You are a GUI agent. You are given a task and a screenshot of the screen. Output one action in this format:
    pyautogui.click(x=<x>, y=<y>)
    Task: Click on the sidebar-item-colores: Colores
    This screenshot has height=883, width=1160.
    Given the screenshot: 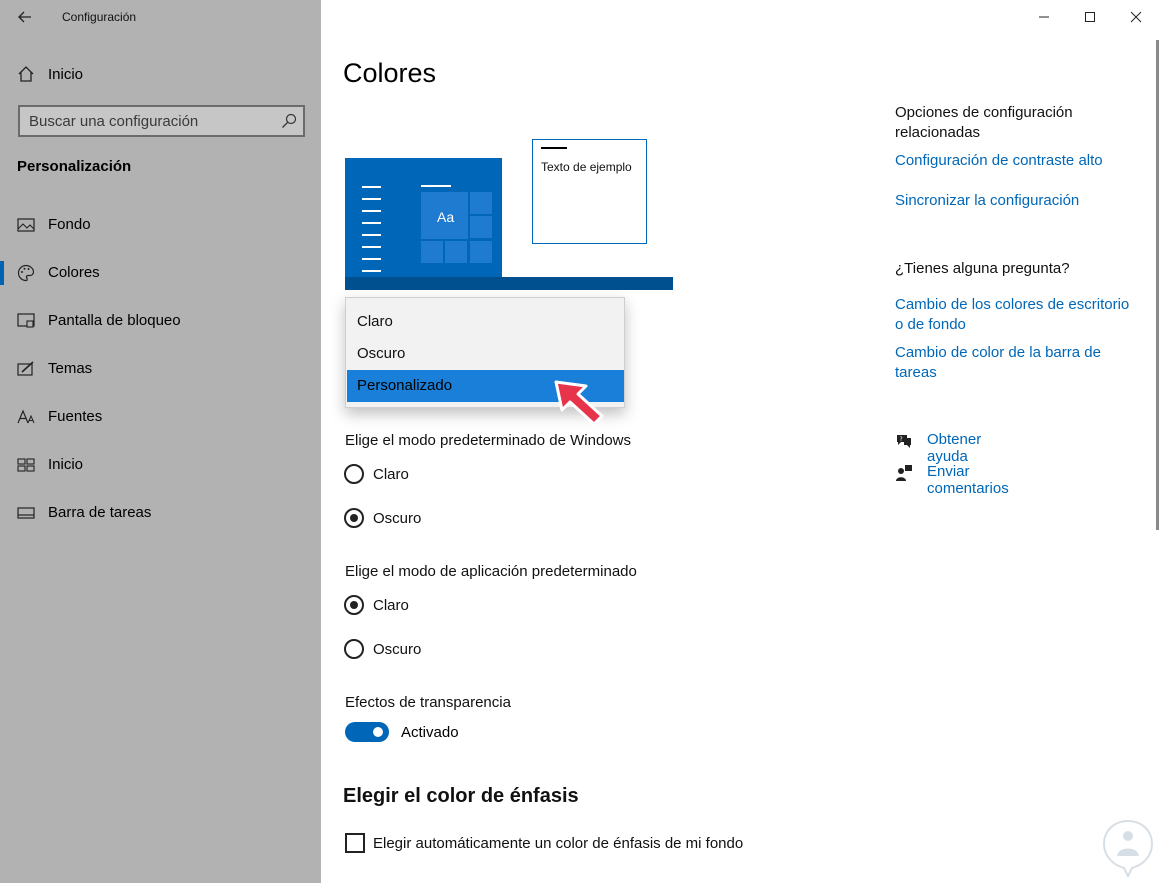 What is the action you would take?
    pyautogui.click(x=160, y=273)
    